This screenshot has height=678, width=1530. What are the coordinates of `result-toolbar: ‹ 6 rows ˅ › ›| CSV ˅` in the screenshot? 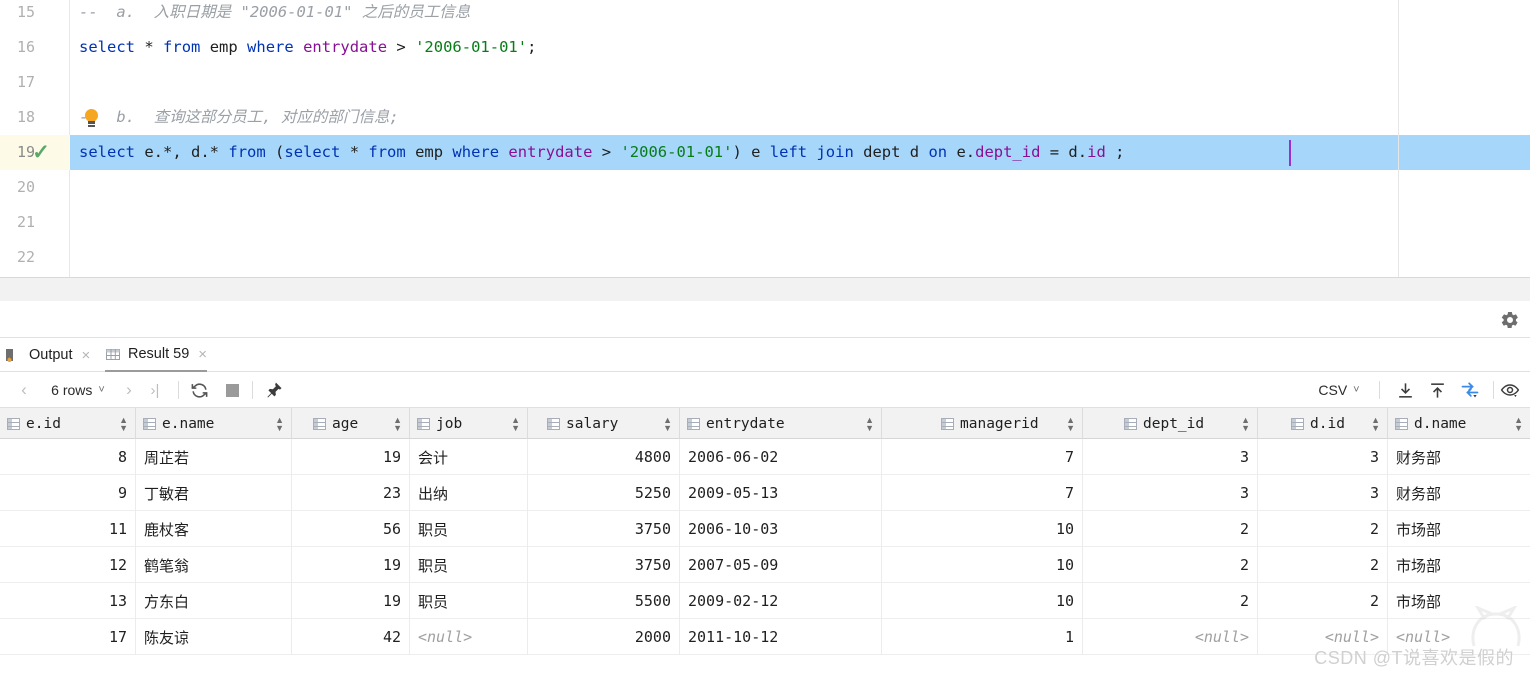 It's located at (765, 390).